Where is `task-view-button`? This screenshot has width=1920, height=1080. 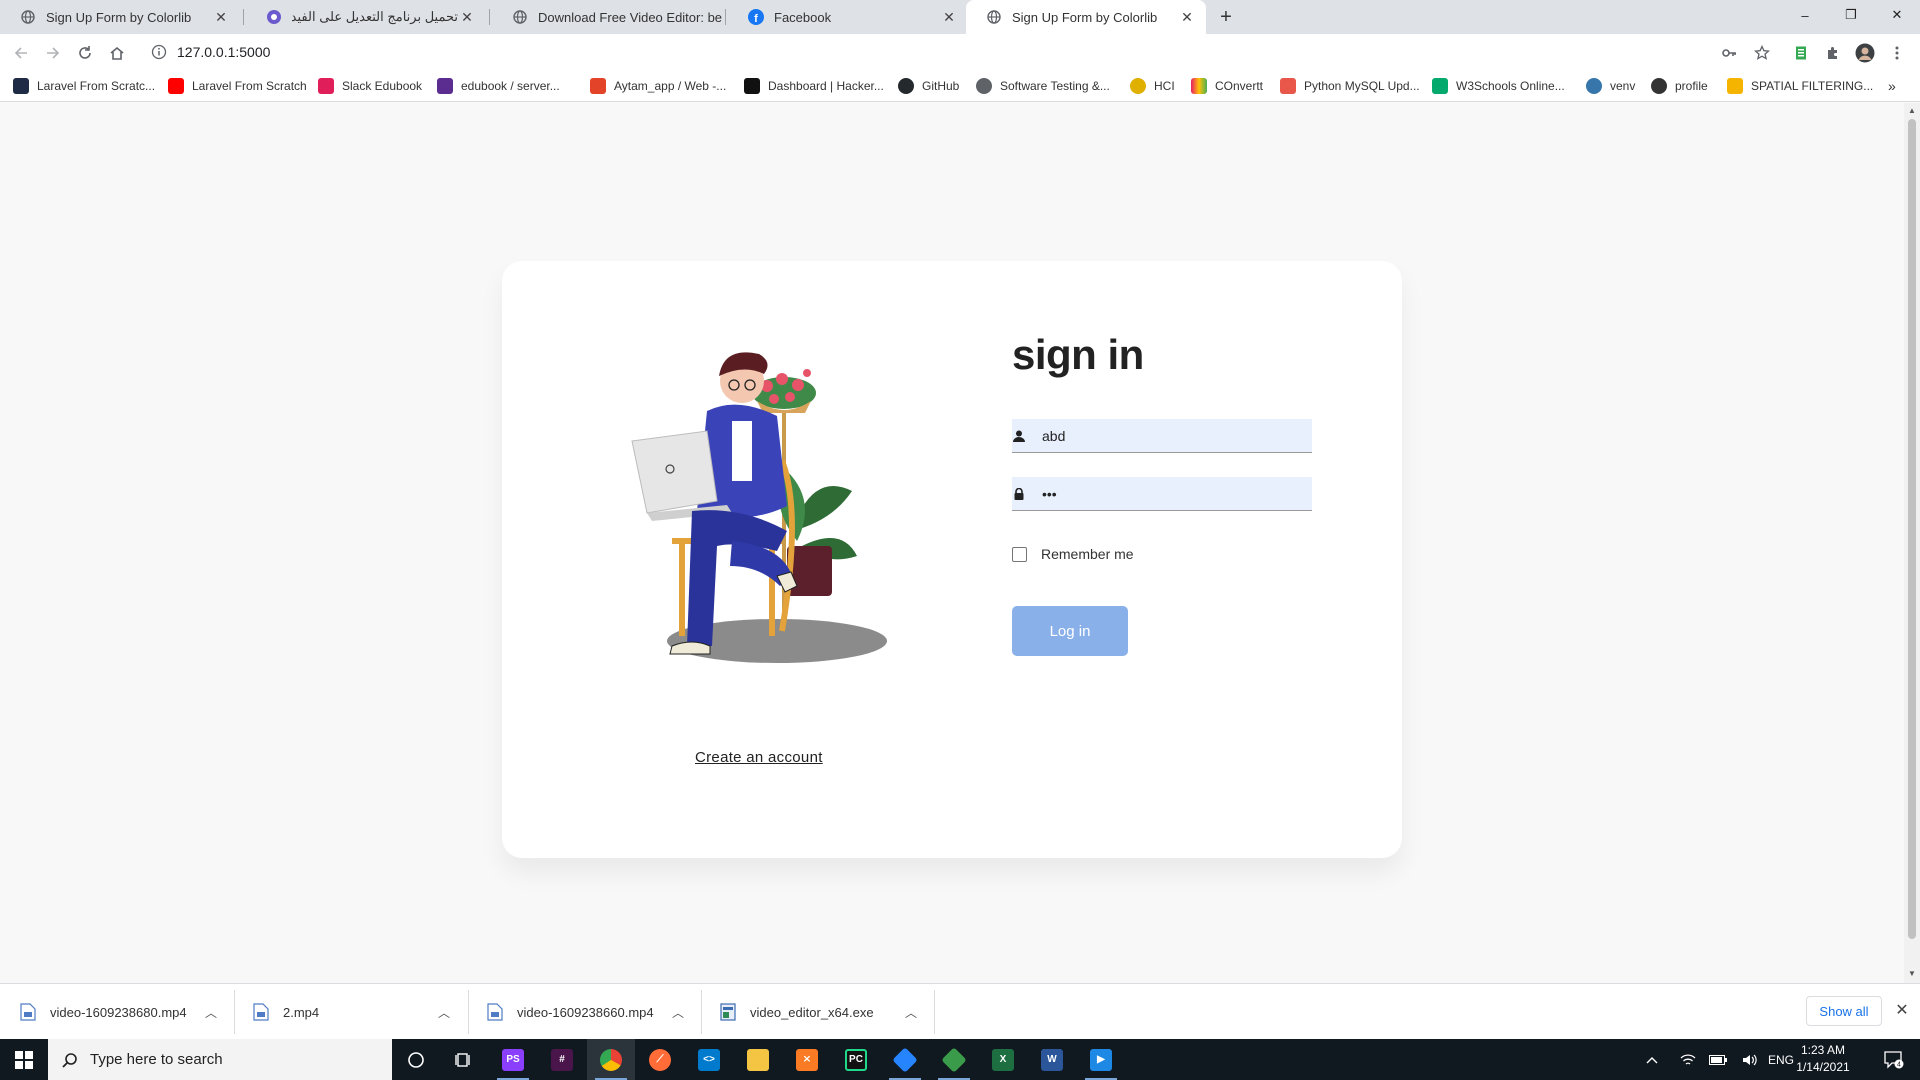
task-view-button is located at coordinates (464, 1059).